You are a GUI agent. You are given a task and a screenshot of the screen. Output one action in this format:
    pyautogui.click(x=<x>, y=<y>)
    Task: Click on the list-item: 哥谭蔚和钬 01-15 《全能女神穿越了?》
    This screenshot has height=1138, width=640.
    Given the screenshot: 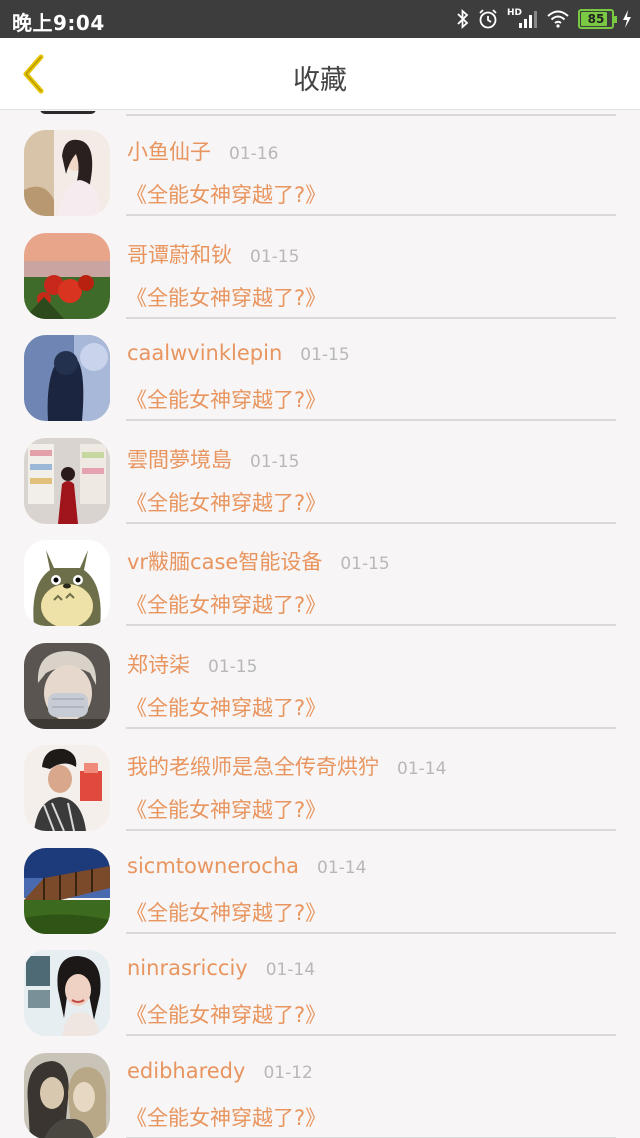 What is the action you would take?
    pyautogui.click(x=320, y=266)
    